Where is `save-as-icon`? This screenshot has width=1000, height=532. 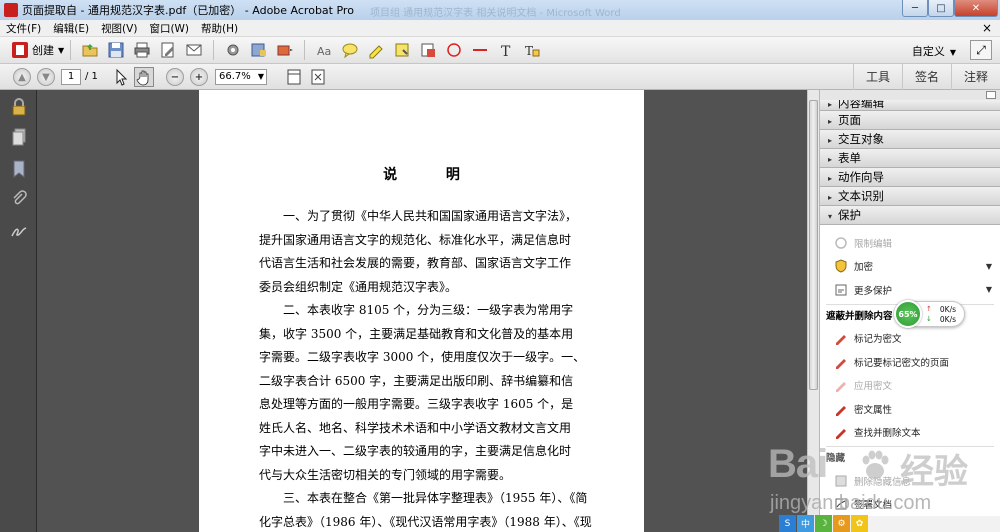
save-as-icon is located at coordinates (259, 50).